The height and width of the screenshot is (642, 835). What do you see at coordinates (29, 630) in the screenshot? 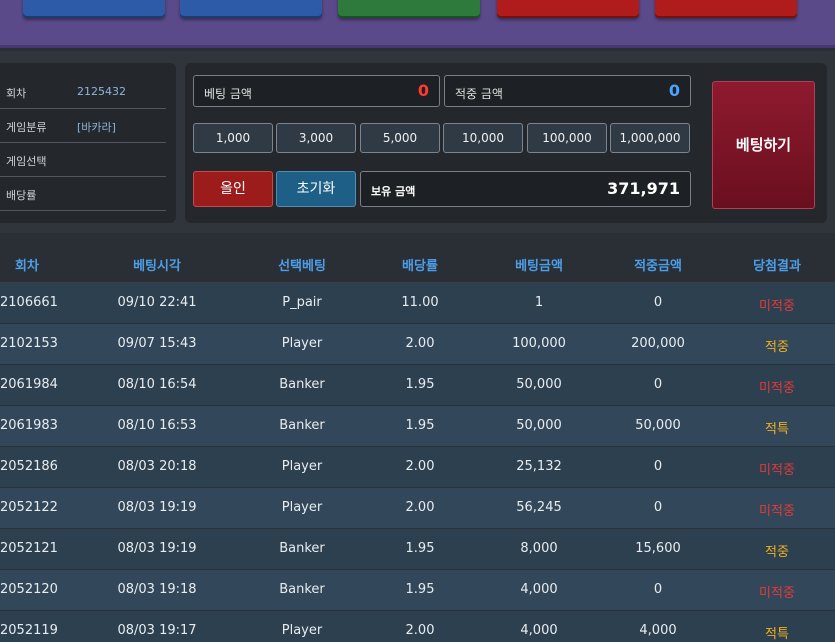
I see `table-cell: 2052119` at bounding box center [29, 630].